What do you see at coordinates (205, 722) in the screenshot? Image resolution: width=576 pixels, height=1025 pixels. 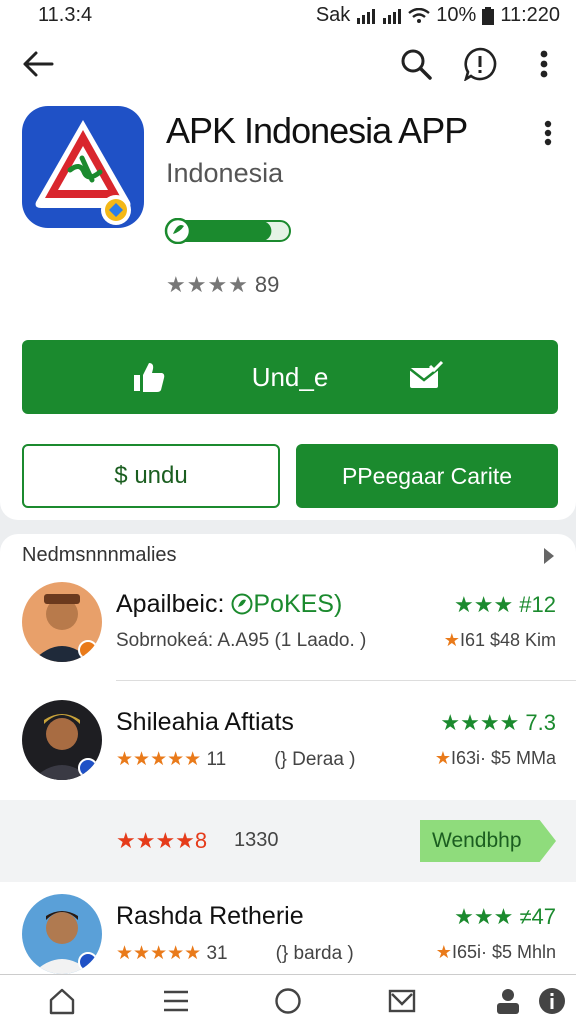 I see `reviewer-name: Shileahia Aftiats` at bounding box center [205, 722].